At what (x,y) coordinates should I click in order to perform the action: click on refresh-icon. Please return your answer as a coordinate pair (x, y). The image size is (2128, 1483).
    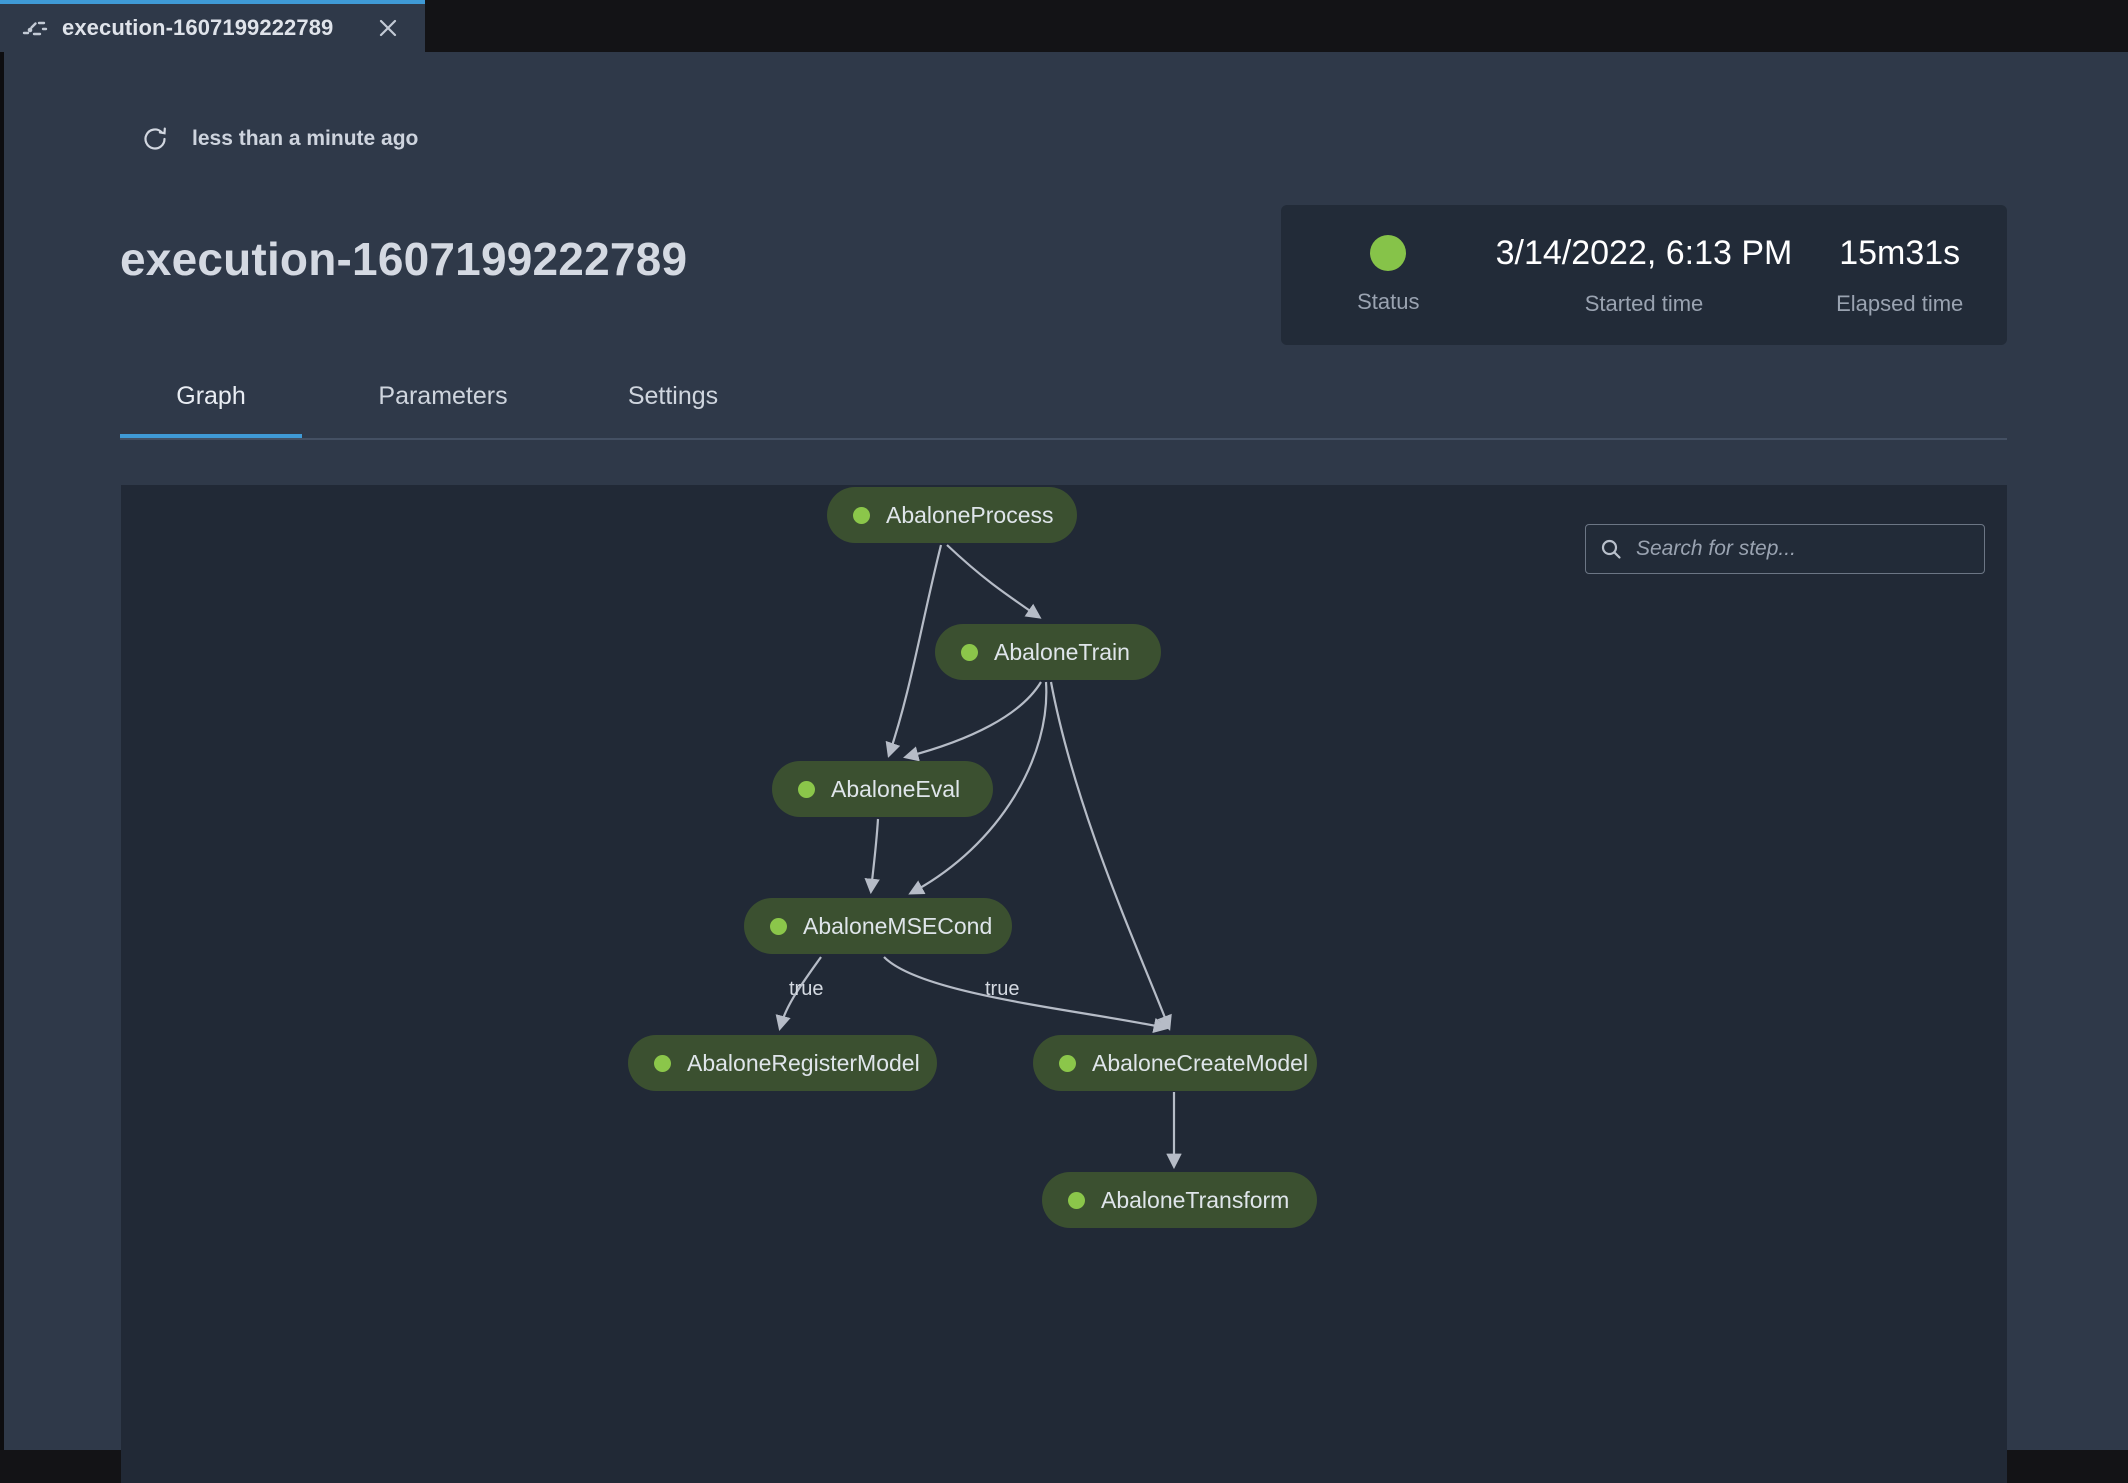
    Looking at the image, I should click on (155, 139).